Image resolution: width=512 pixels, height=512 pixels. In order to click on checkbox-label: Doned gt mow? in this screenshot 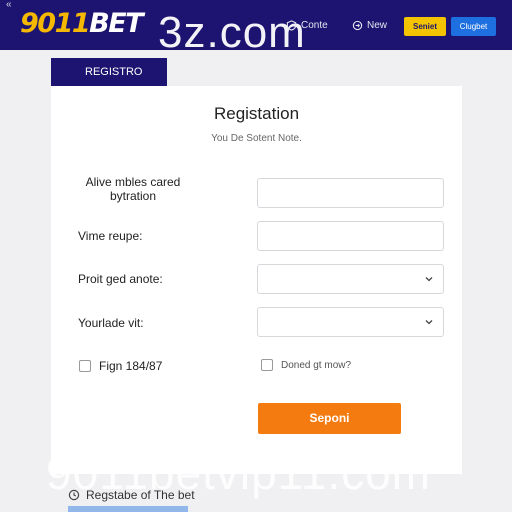, I will do `click(316, 365)`.